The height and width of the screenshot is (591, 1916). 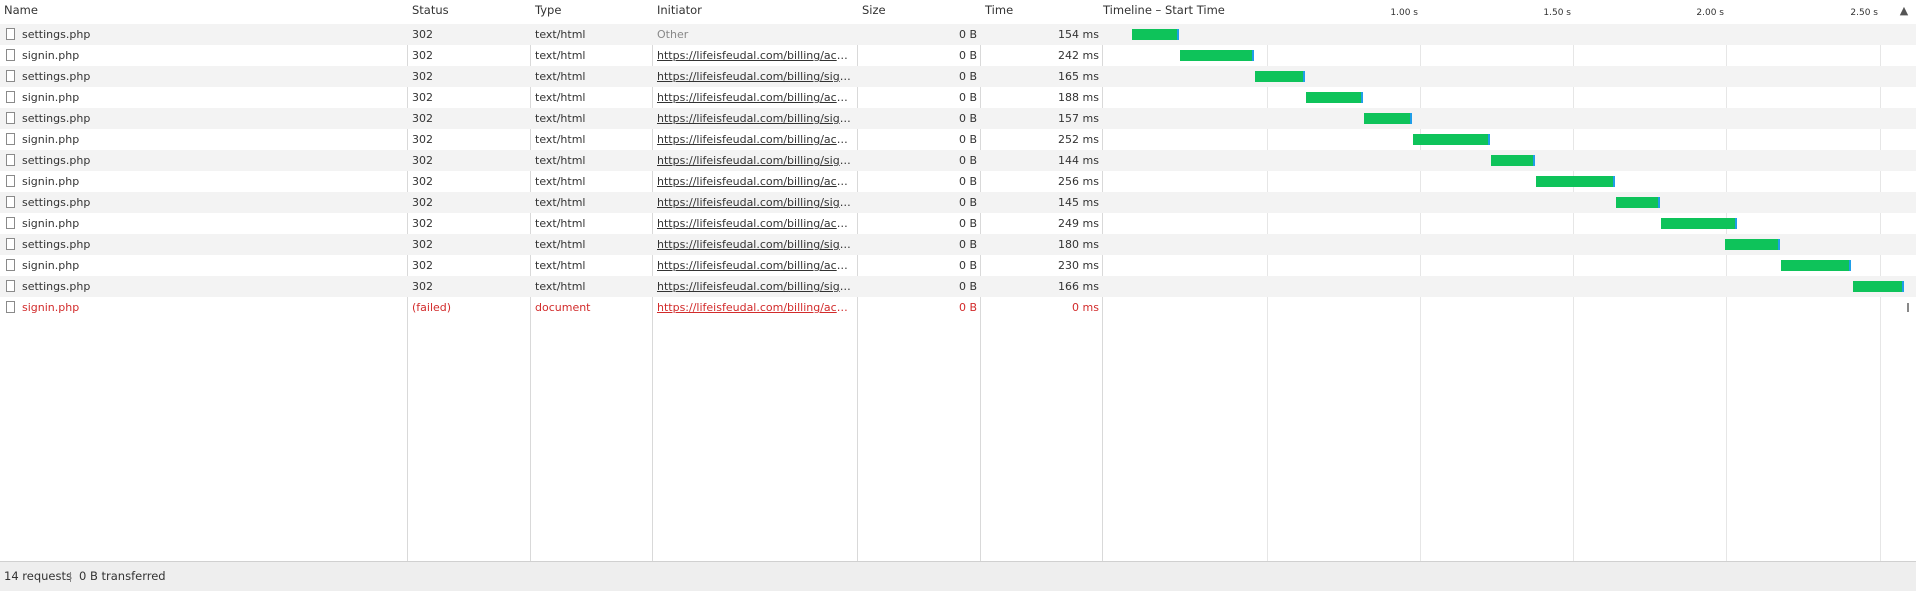 I want to click on status-separator, so click(x=70, y=577).